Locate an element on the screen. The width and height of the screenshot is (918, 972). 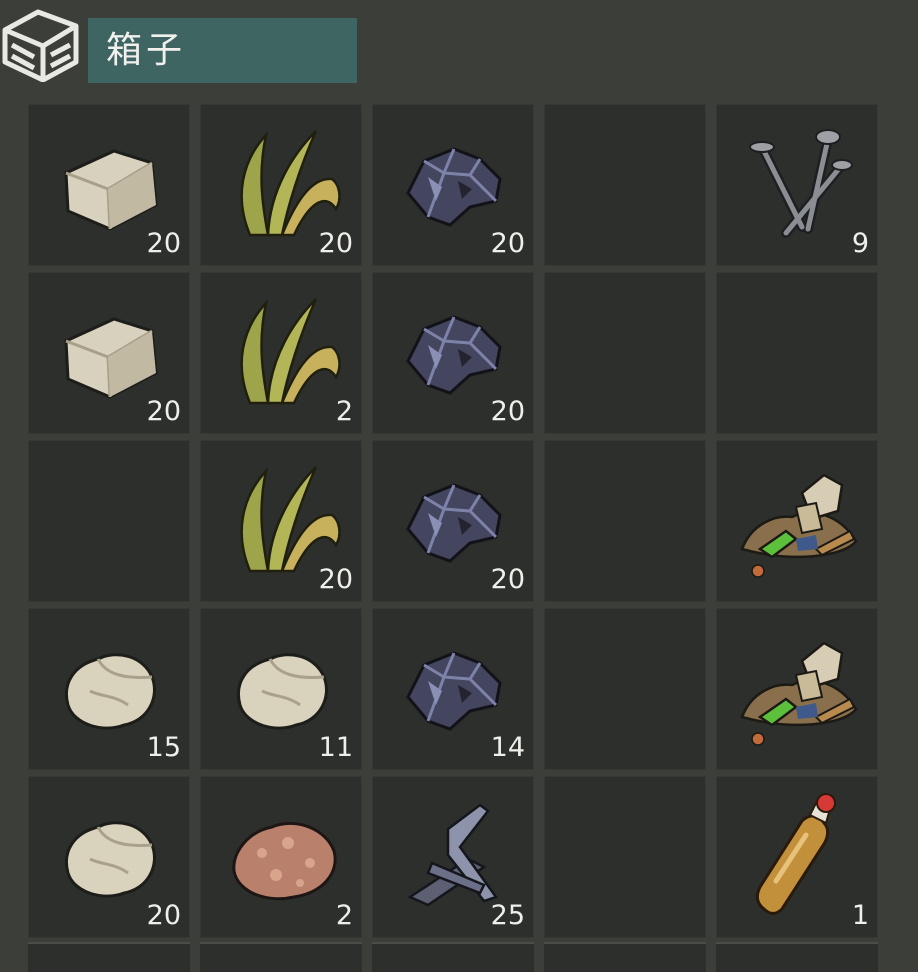
item-quantity: 25 is located at coordinates (507, 915).